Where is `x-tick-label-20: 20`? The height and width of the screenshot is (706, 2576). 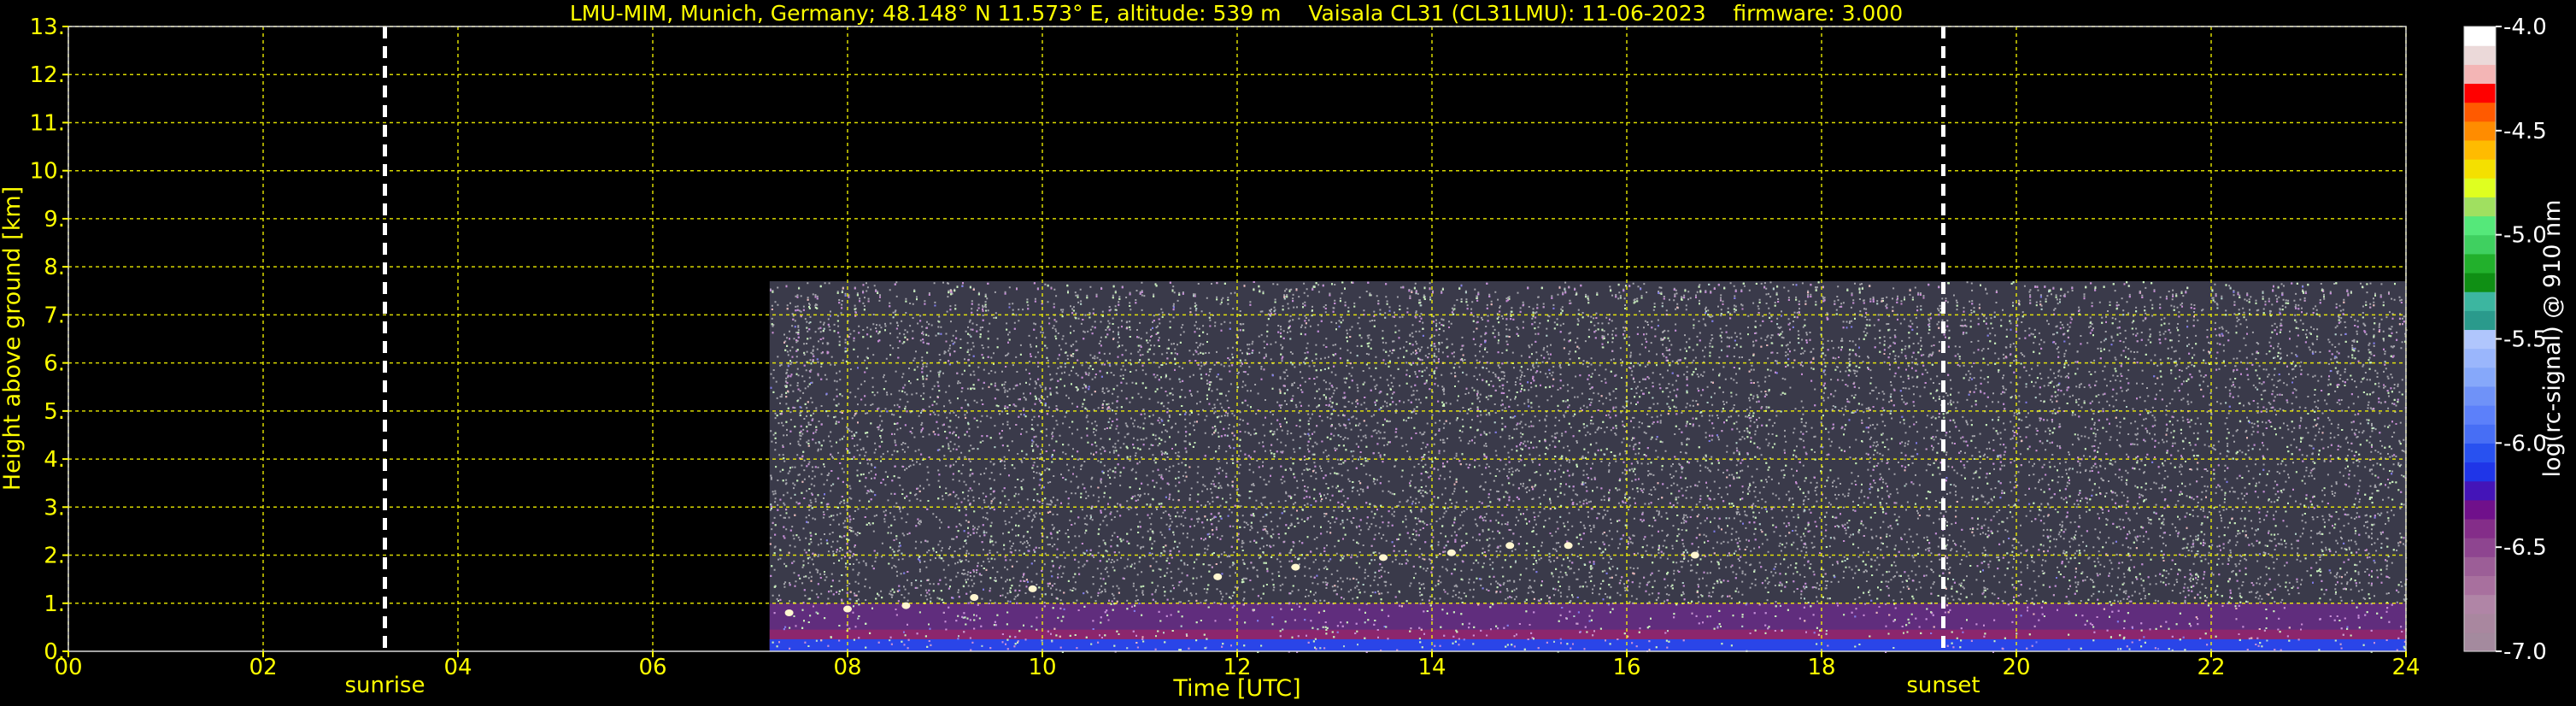
x-tick-label-20: 20 is located at coordinates (2016, 667).